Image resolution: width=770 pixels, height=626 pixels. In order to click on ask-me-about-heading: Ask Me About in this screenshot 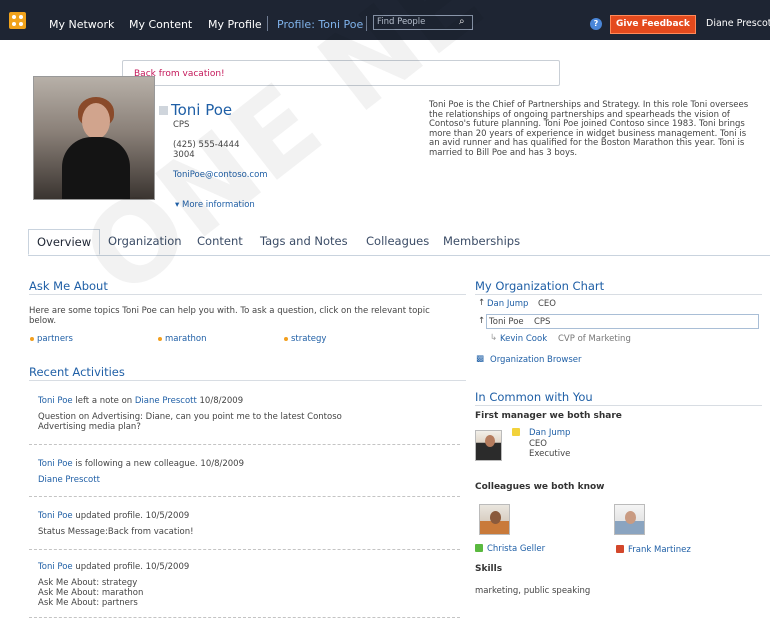, I will do `click(68, 286)`.